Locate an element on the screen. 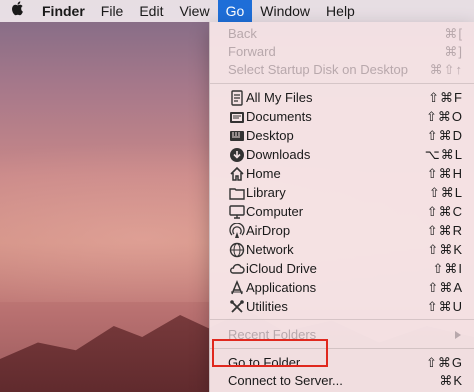  menu-item-label: Back is located at coordinates (242, 33).